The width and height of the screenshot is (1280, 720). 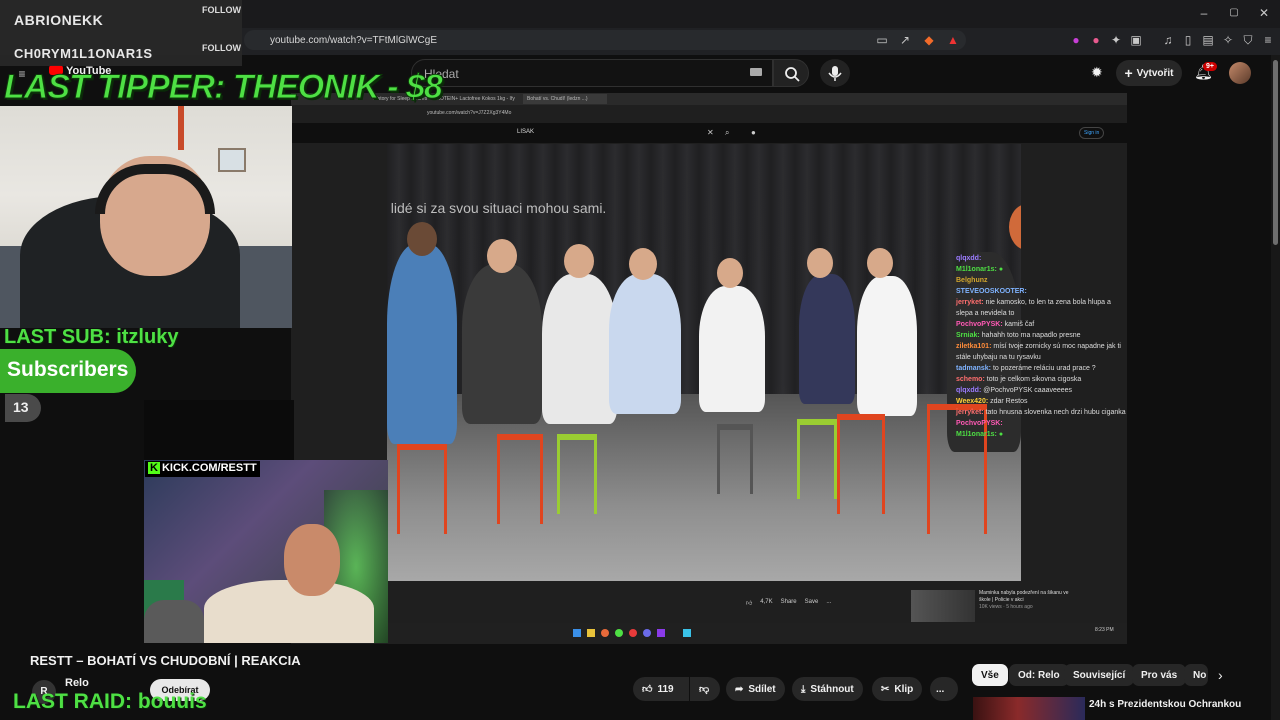 What do you see at coordinates (289, 611) in the screenshot?
I see `guest-shirt` at bounding box center [289, 611].